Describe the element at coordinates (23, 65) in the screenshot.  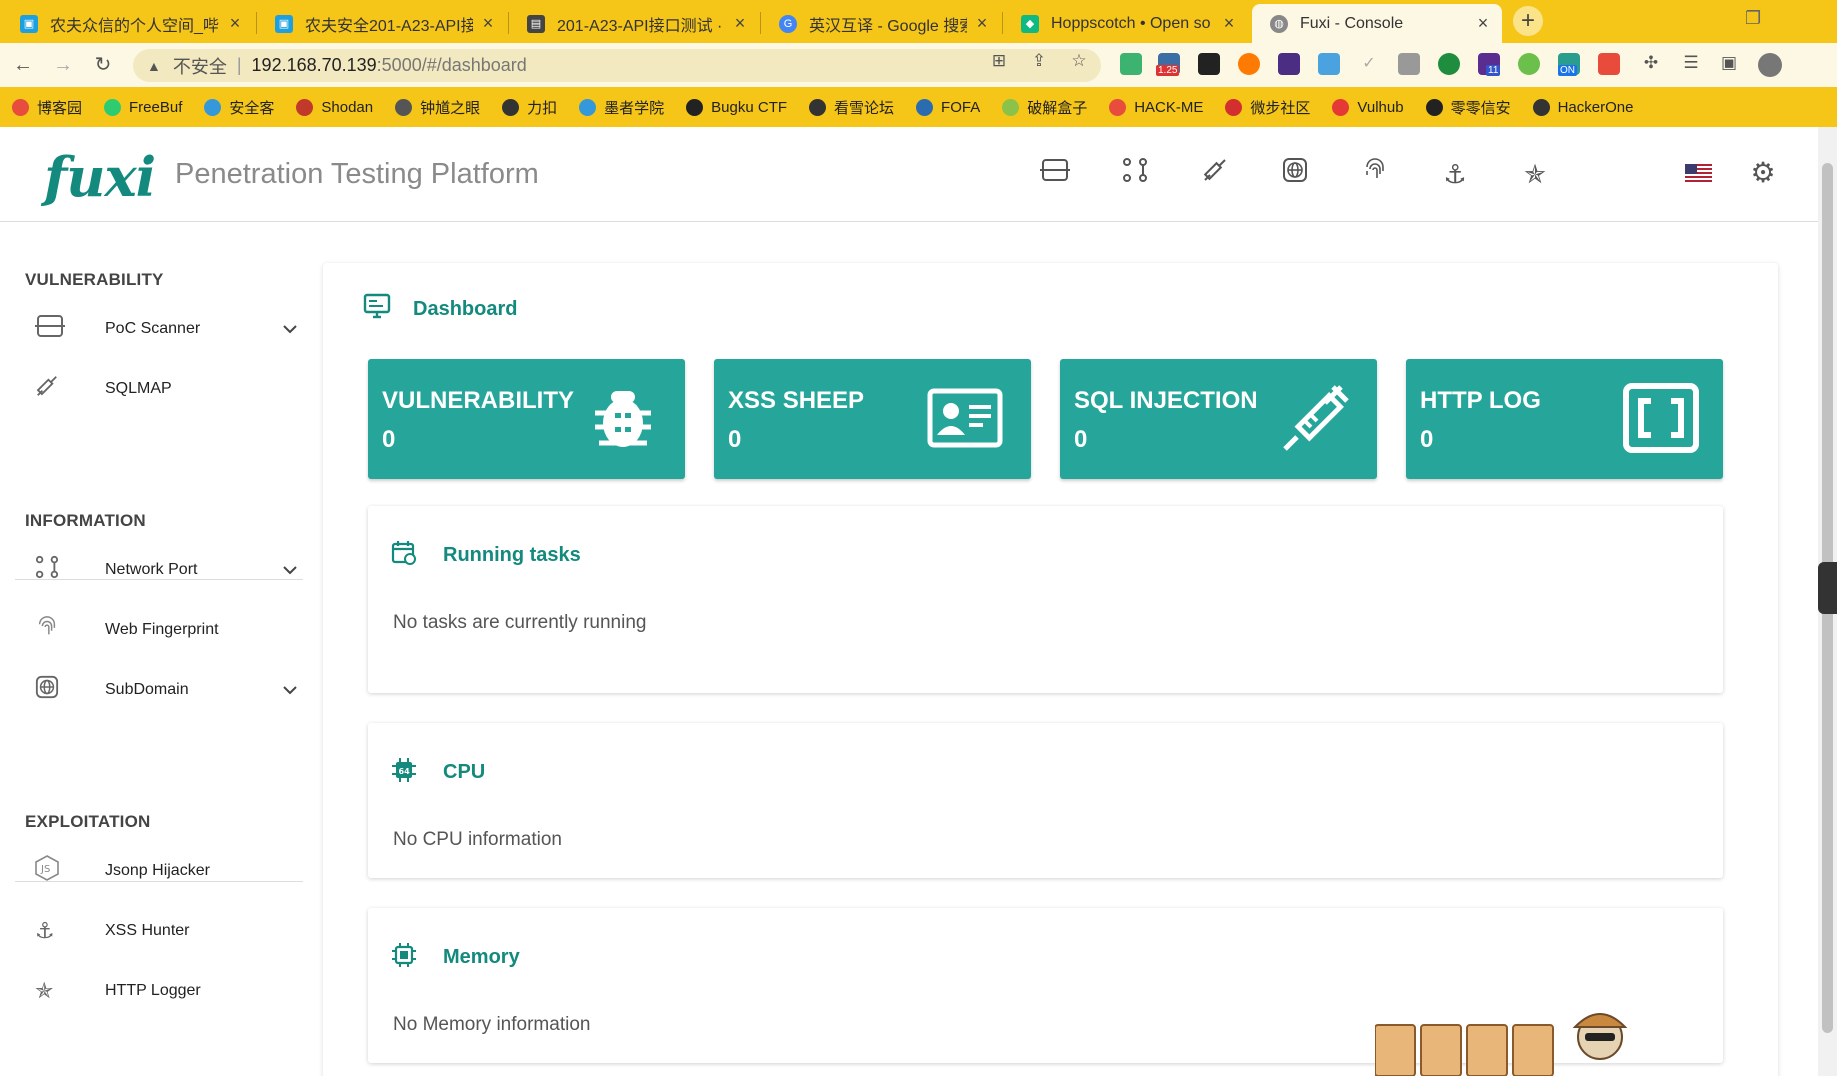
I see `back-button: ←` at that location.